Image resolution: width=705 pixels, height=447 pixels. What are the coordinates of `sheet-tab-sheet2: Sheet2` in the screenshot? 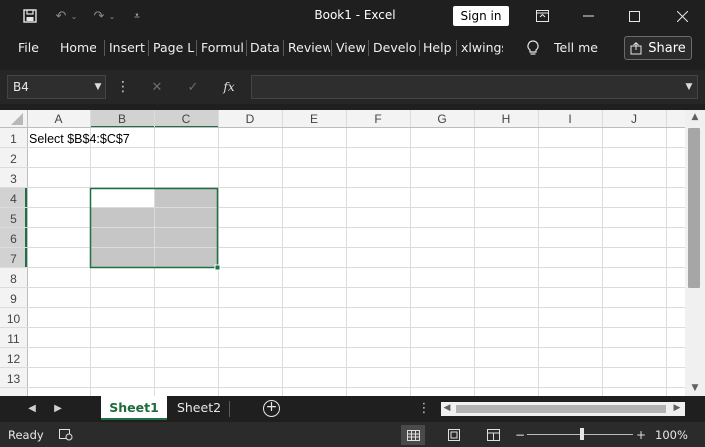 It's located at (199, 408).